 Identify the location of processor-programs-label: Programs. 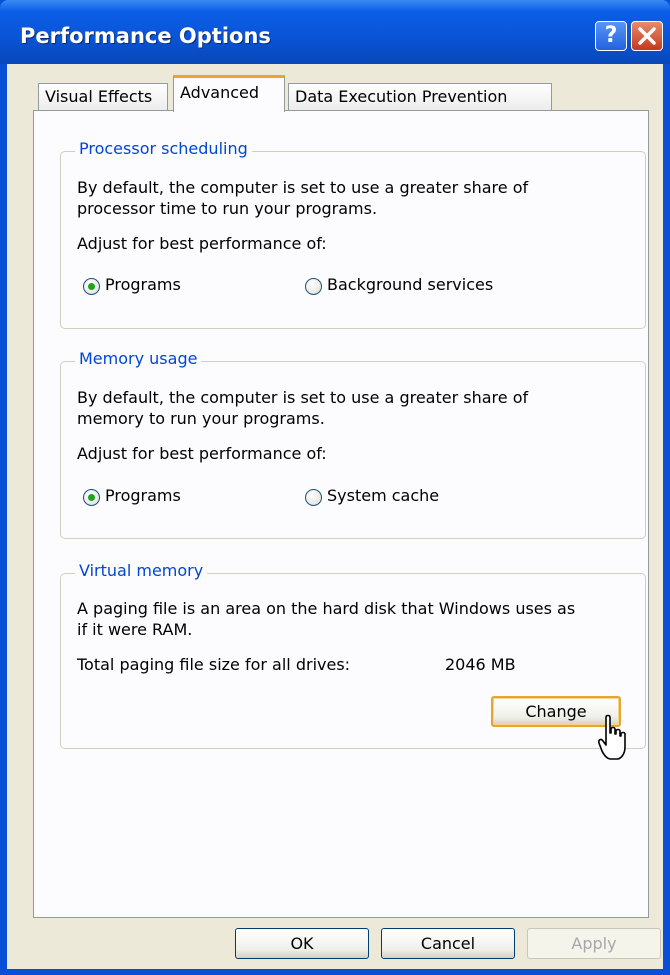
(143, 284).